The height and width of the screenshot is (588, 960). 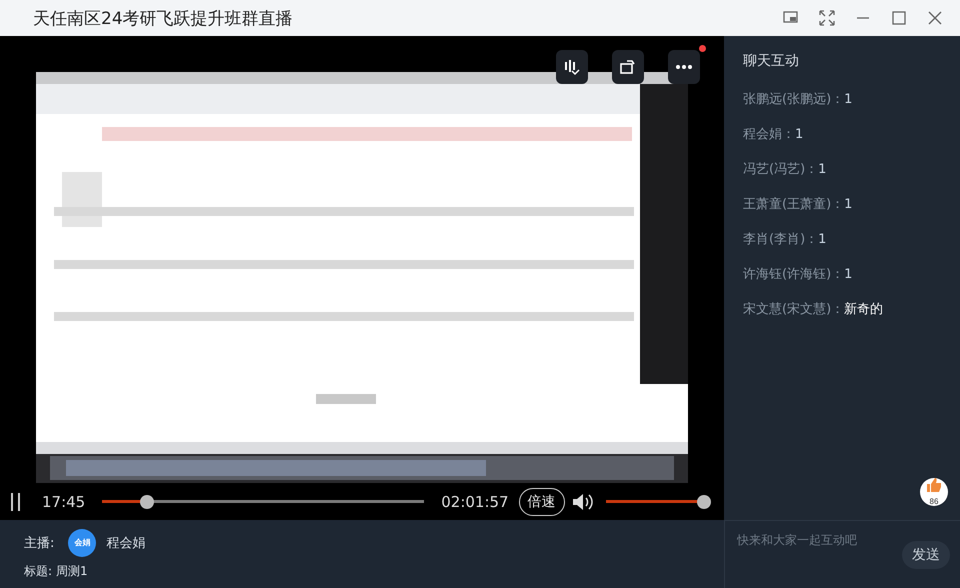 What do you see at coordinates (126, 543) in the screenshot?
I see `host-name: 程会娟` at bounding box center [126, 543].